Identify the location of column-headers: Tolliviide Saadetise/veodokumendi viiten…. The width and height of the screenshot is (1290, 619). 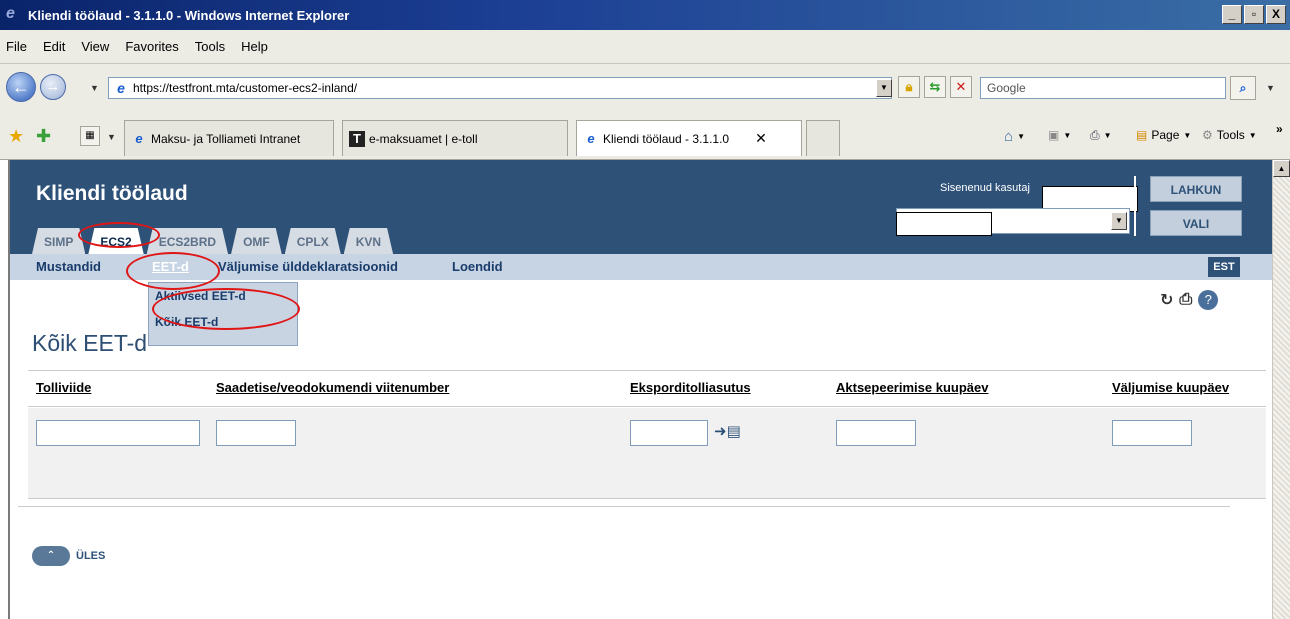
(646, 392).